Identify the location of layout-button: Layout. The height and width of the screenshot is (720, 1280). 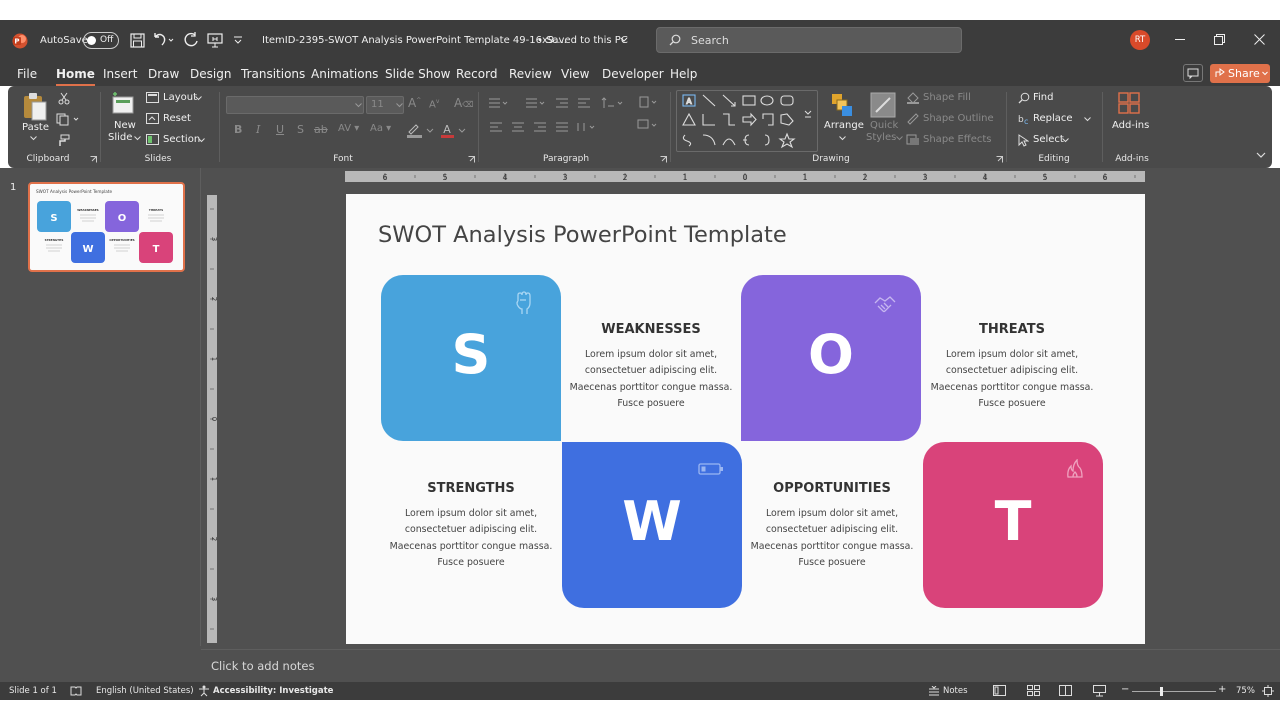
(180, 97).